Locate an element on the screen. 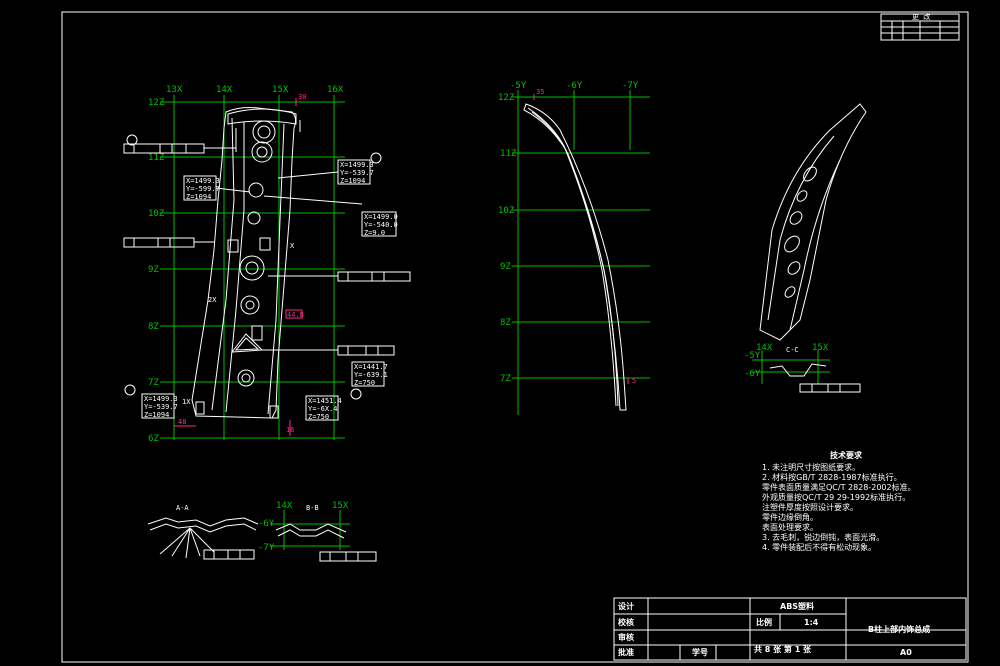  svg-text: Y=-6X.4 is located at coordinates (323, 409).